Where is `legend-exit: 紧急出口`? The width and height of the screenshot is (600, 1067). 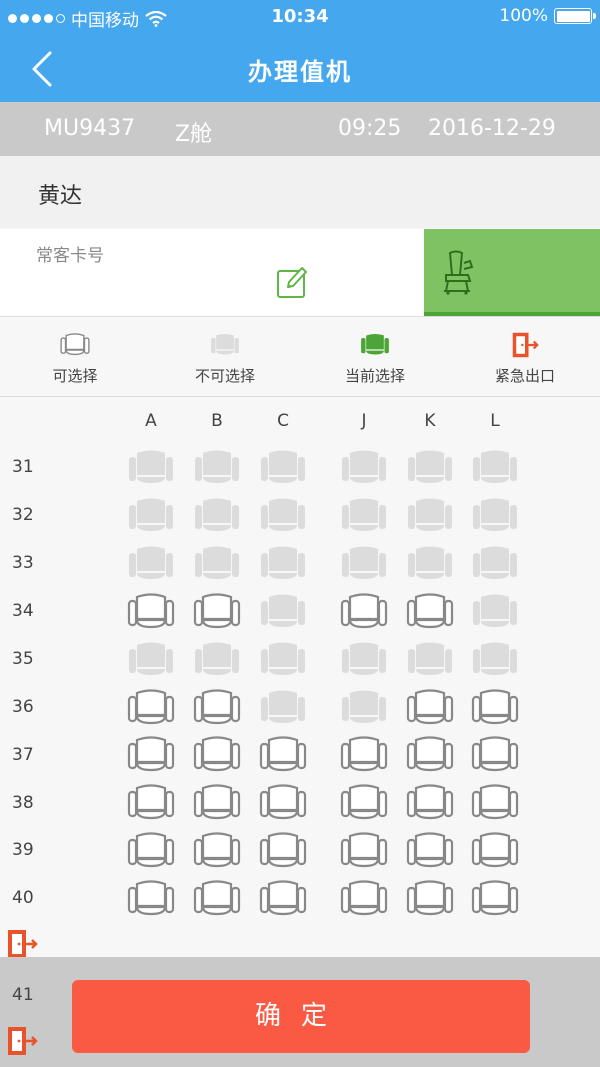 legend-exit: 紧急出口 is located at coordinates (525, 357).